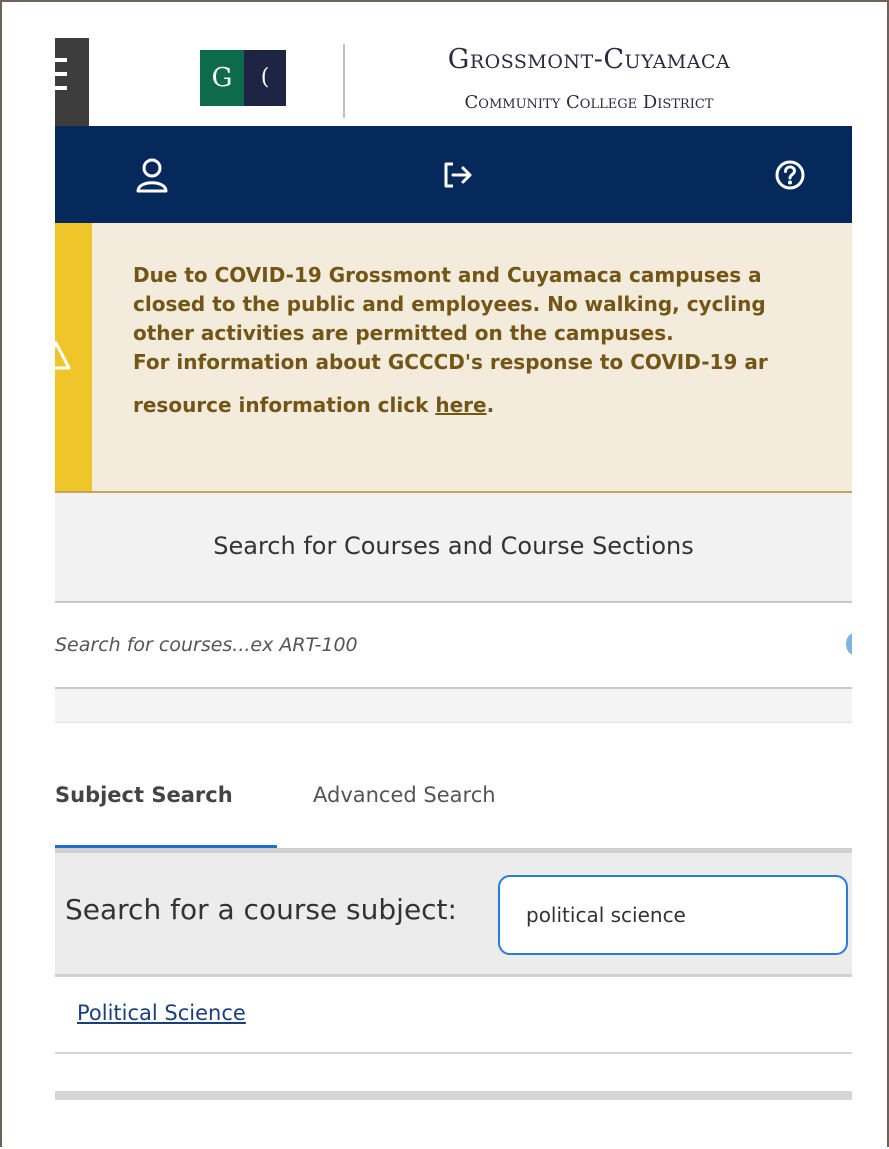 Image resolution: width=889 pixels, height=1149 pixels. Describe the element at coordinates (589, 102) in the screenshot. I see `org-subtitle: Community College District` at that location.